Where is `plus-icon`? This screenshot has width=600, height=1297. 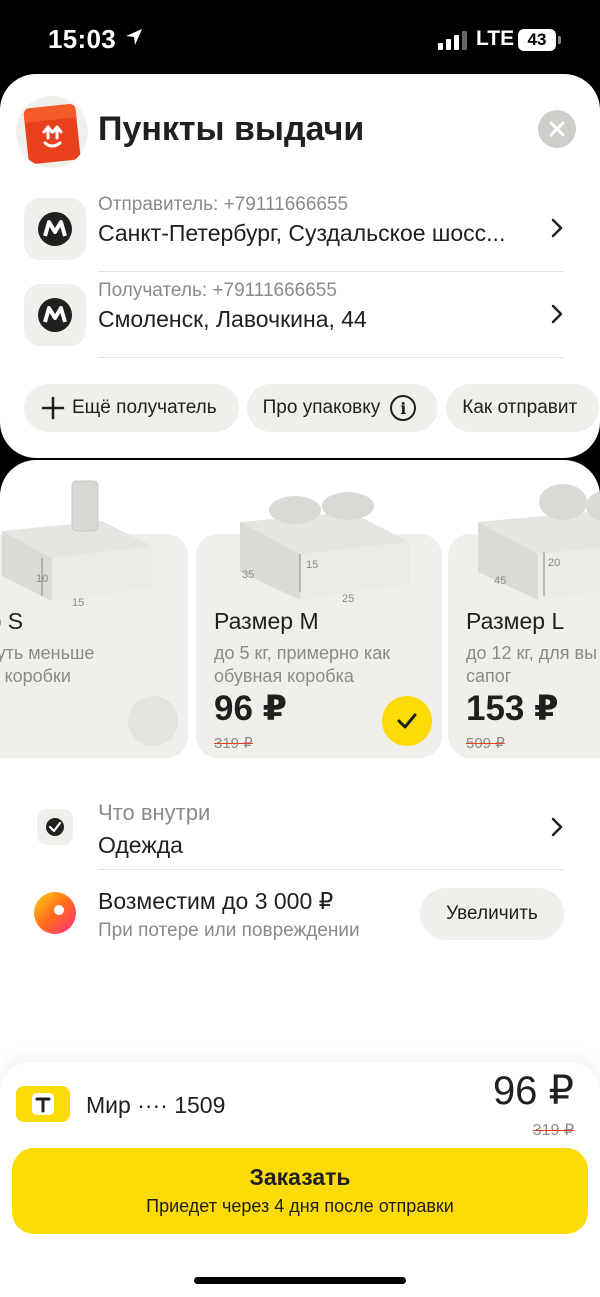
plus-icon is located at coordinates (53, 408).